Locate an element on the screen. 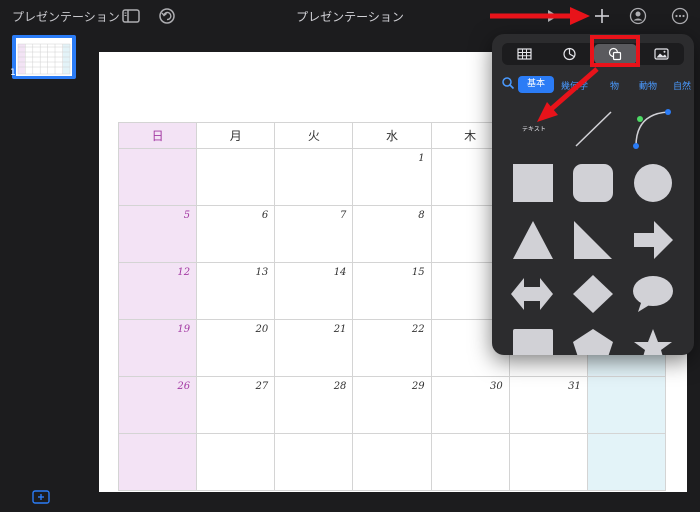  calendar-day-number: 7 is located at coordinates (343, 215).